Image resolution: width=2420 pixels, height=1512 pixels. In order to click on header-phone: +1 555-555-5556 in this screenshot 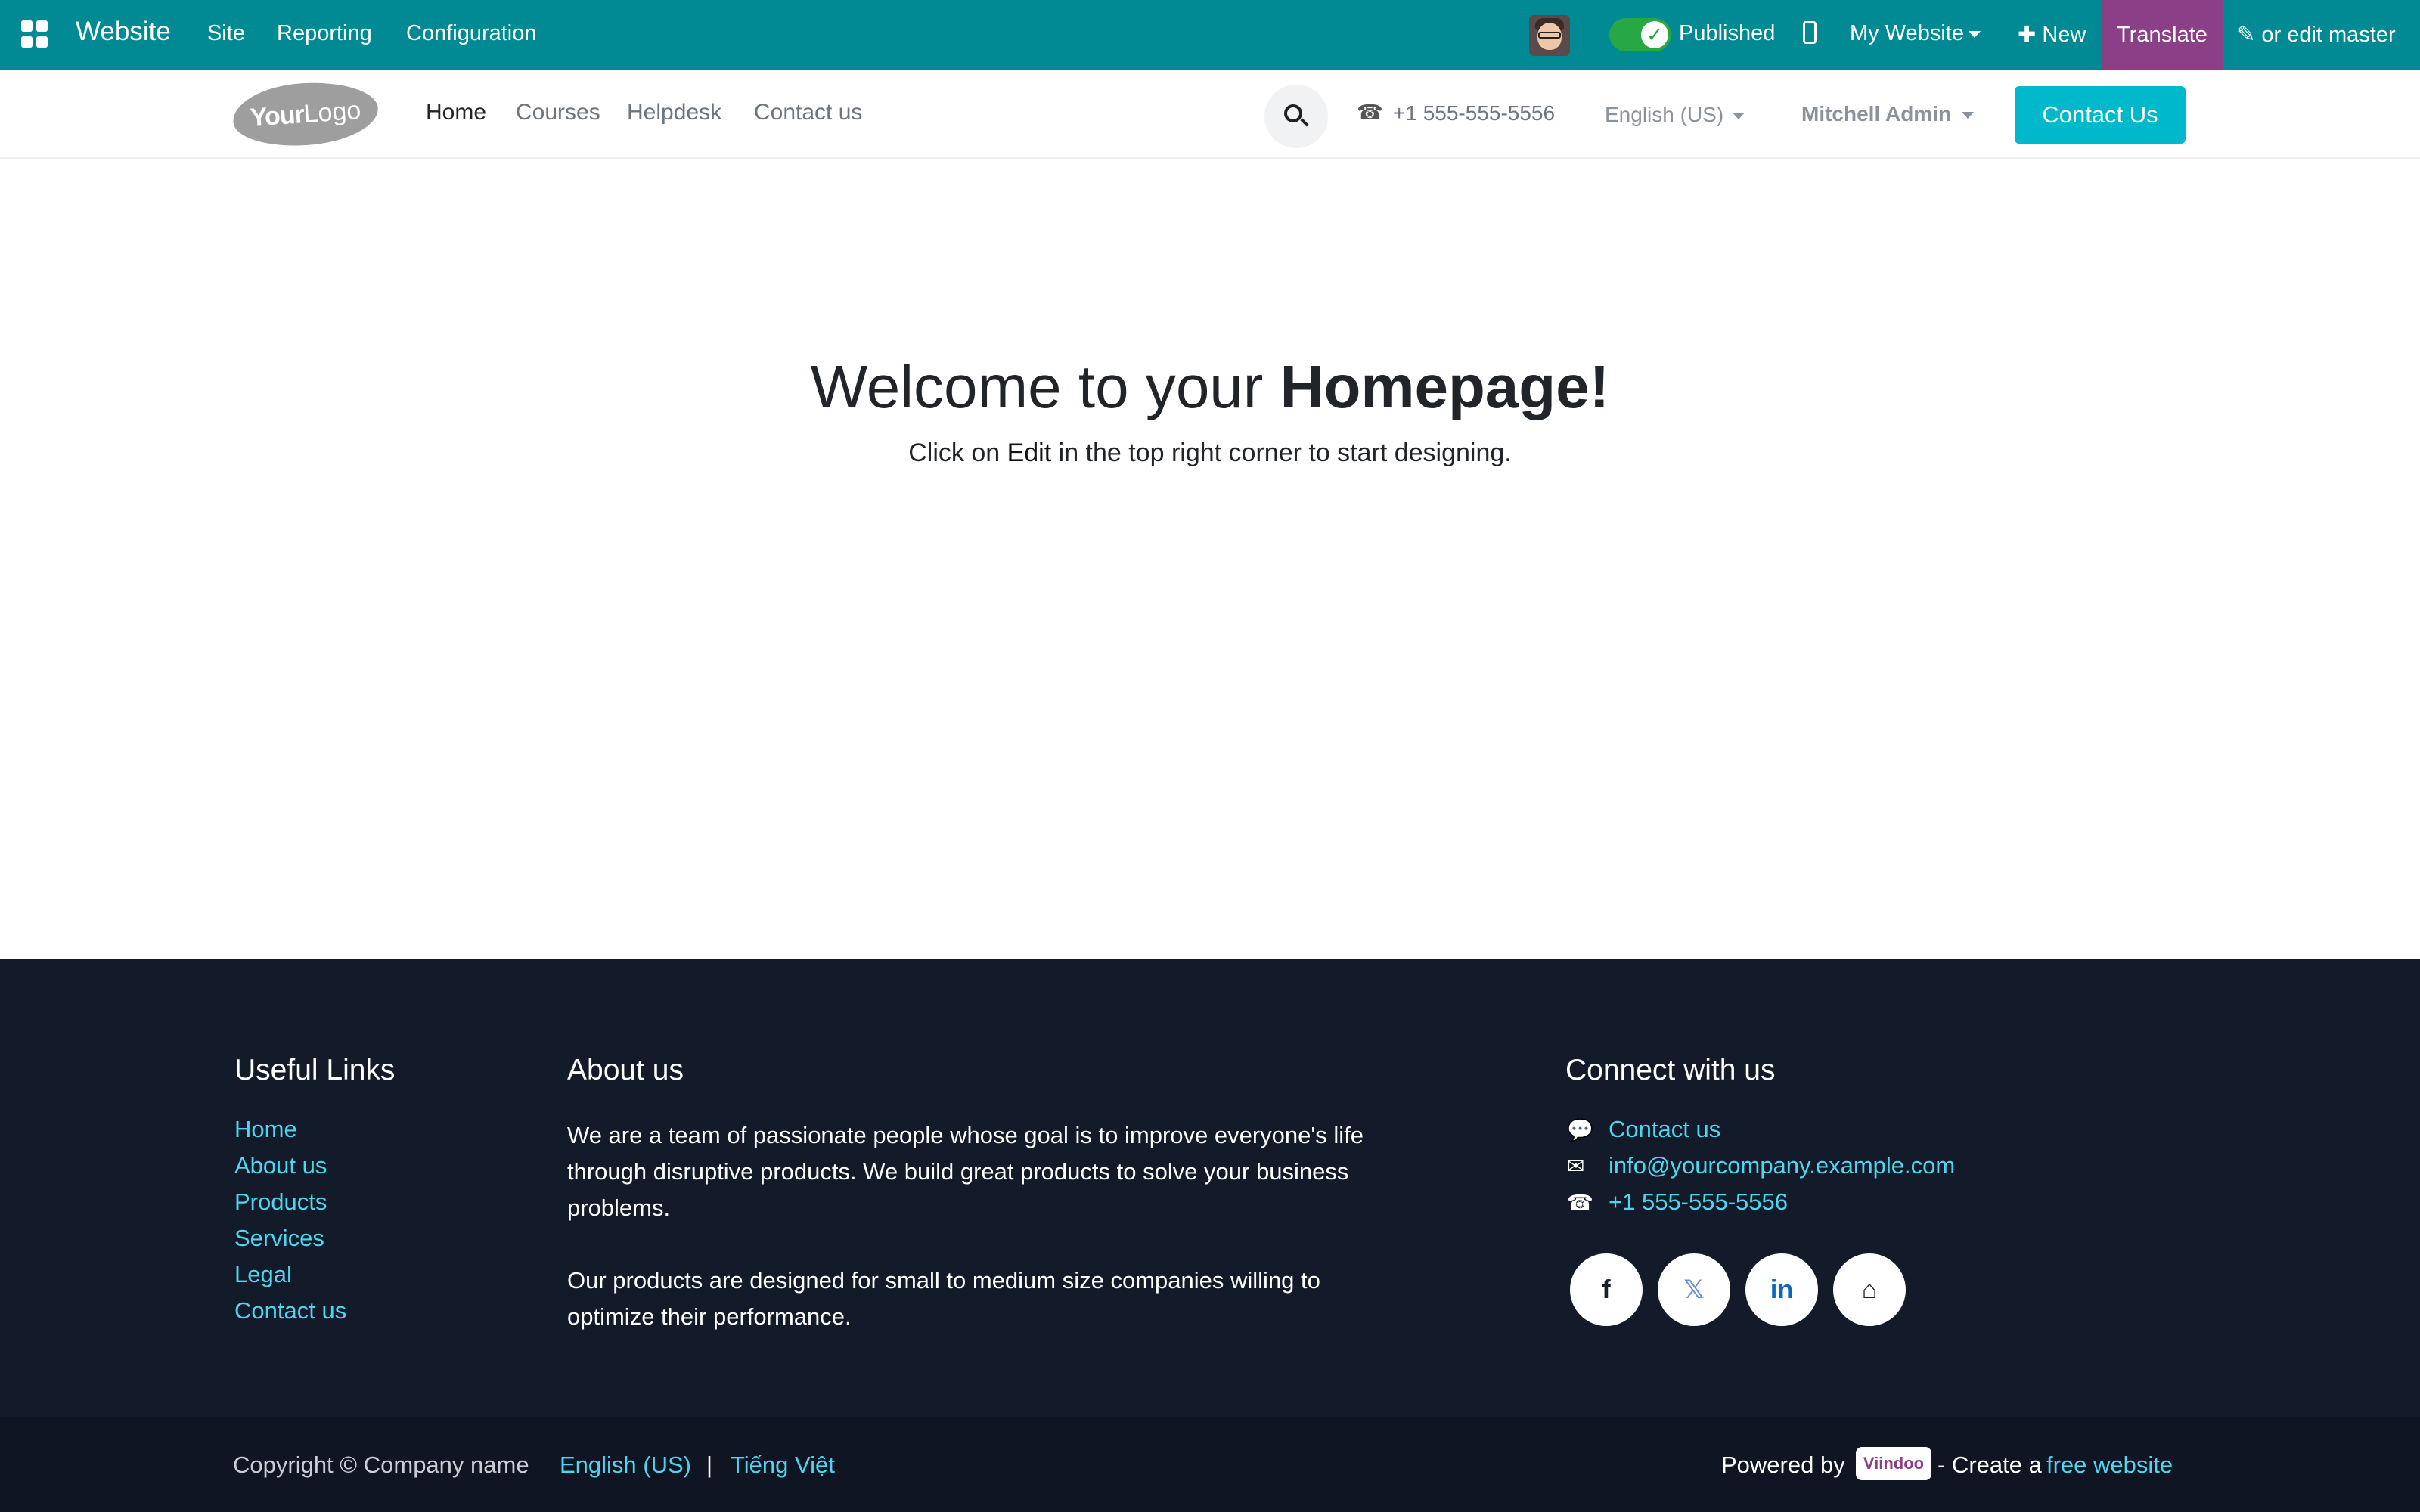, I will do `click(1474, 113)`.